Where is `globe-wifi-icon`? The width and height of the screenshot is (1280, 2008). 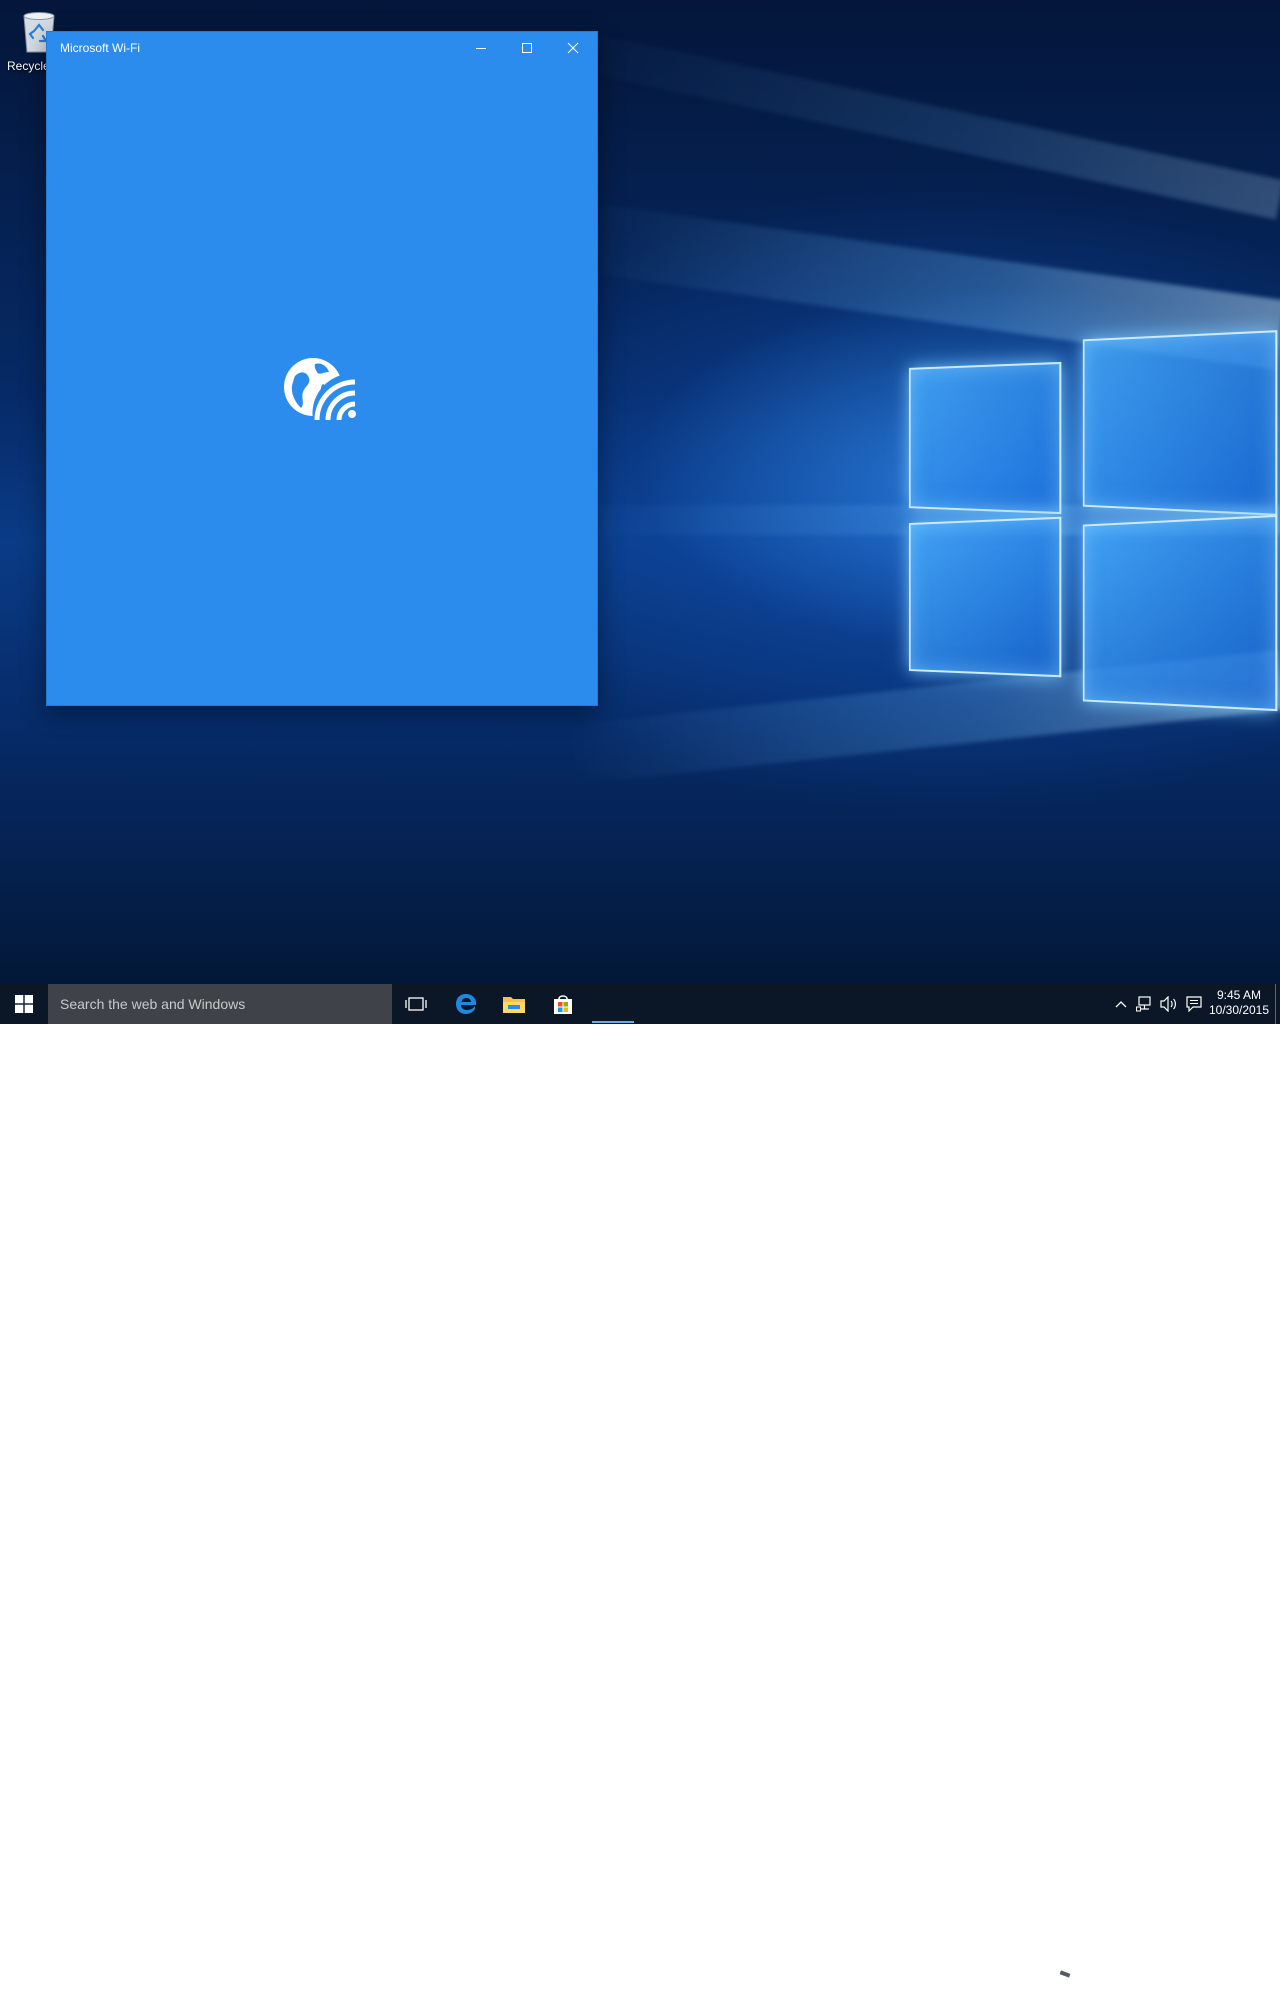
globe-wifi-icon is located at coordinates (321, 389).